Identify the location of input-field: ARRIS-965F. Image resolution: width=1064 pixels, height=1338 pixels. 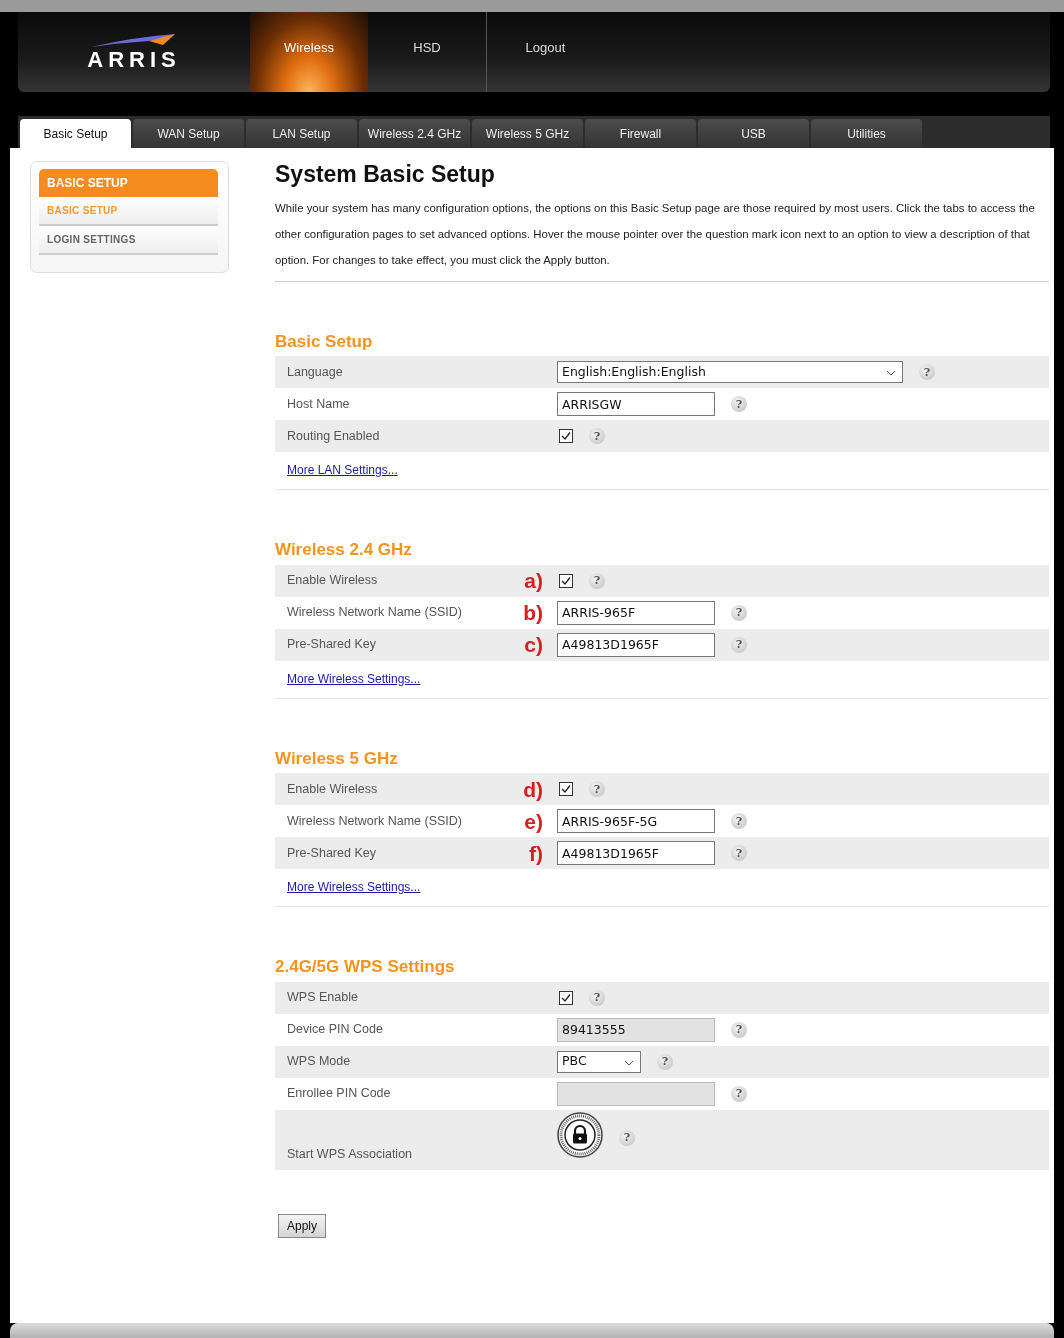
(636, 612).